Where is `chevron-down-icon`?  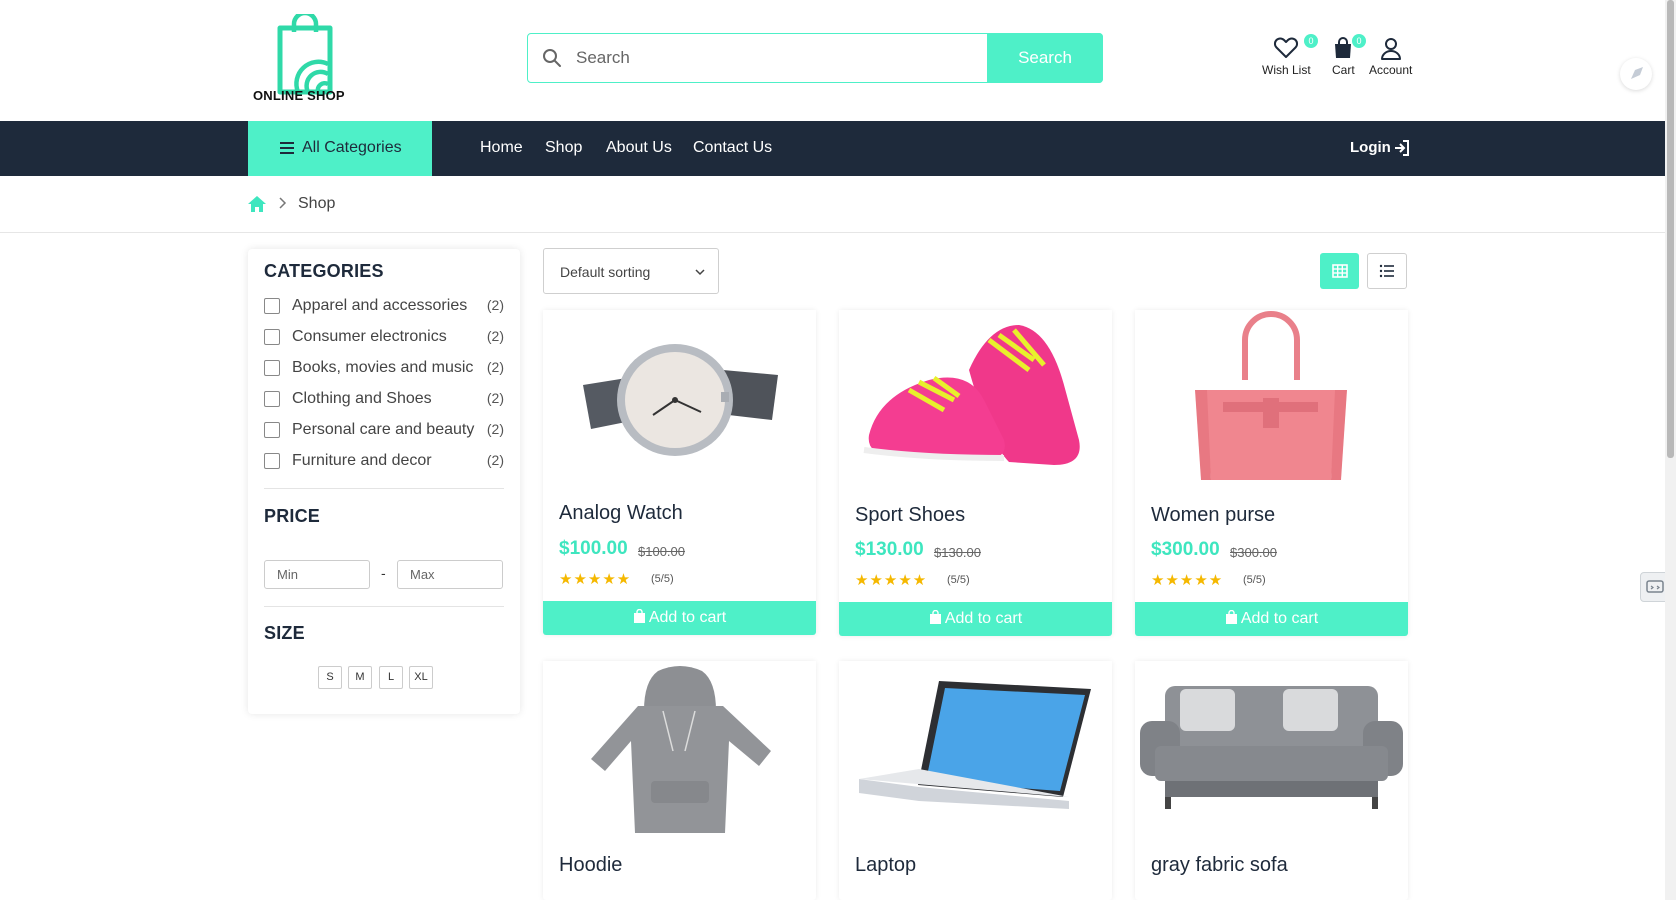
chevron-down-icon is located at coordinates (700, 272).